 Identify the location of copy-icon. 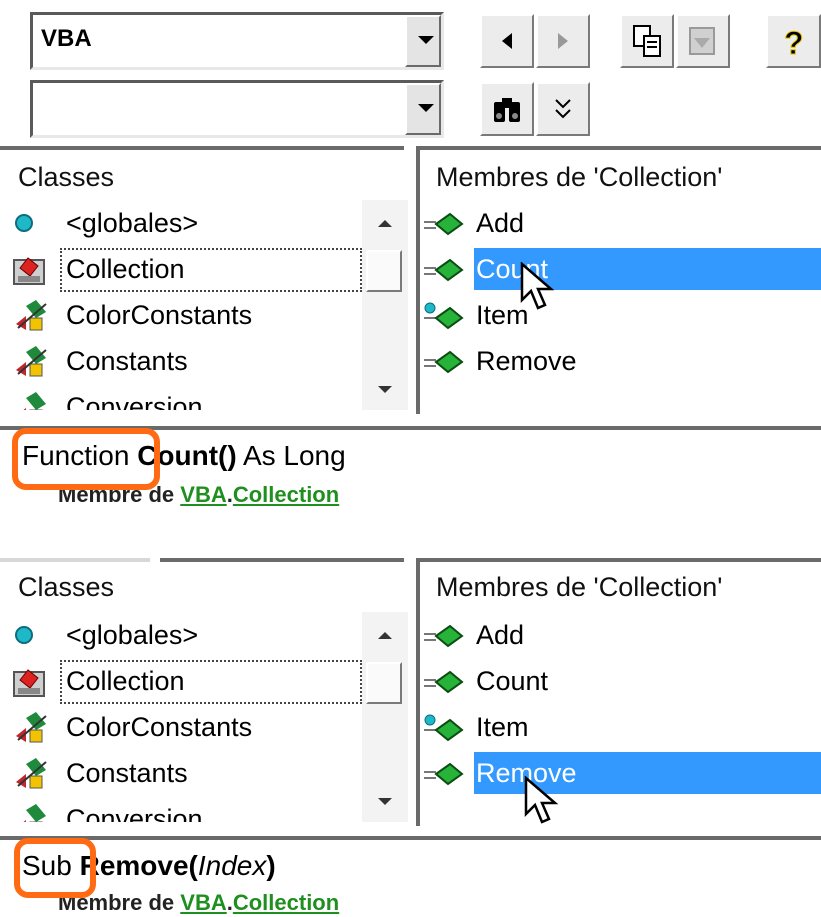
(647, 41).